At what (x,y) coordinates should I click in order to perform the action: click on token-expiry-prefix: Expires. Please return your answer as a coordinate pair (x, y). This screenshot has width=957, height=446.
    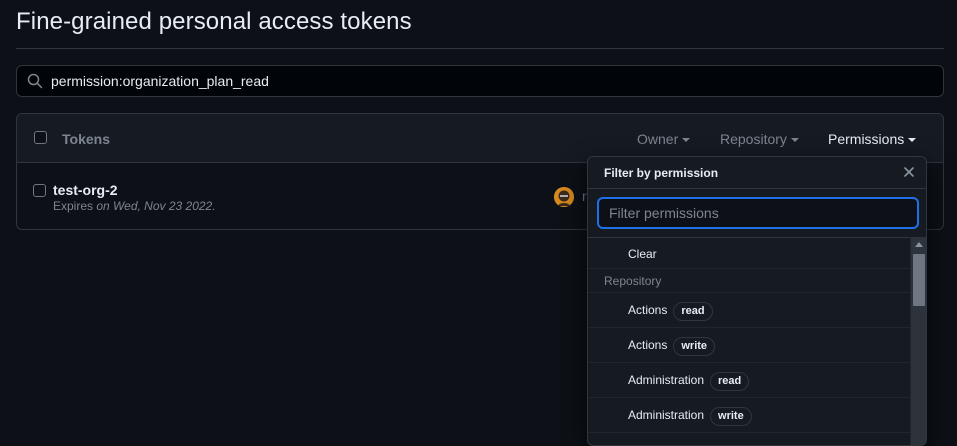
    Looking at the image, I should click on (73, 206).